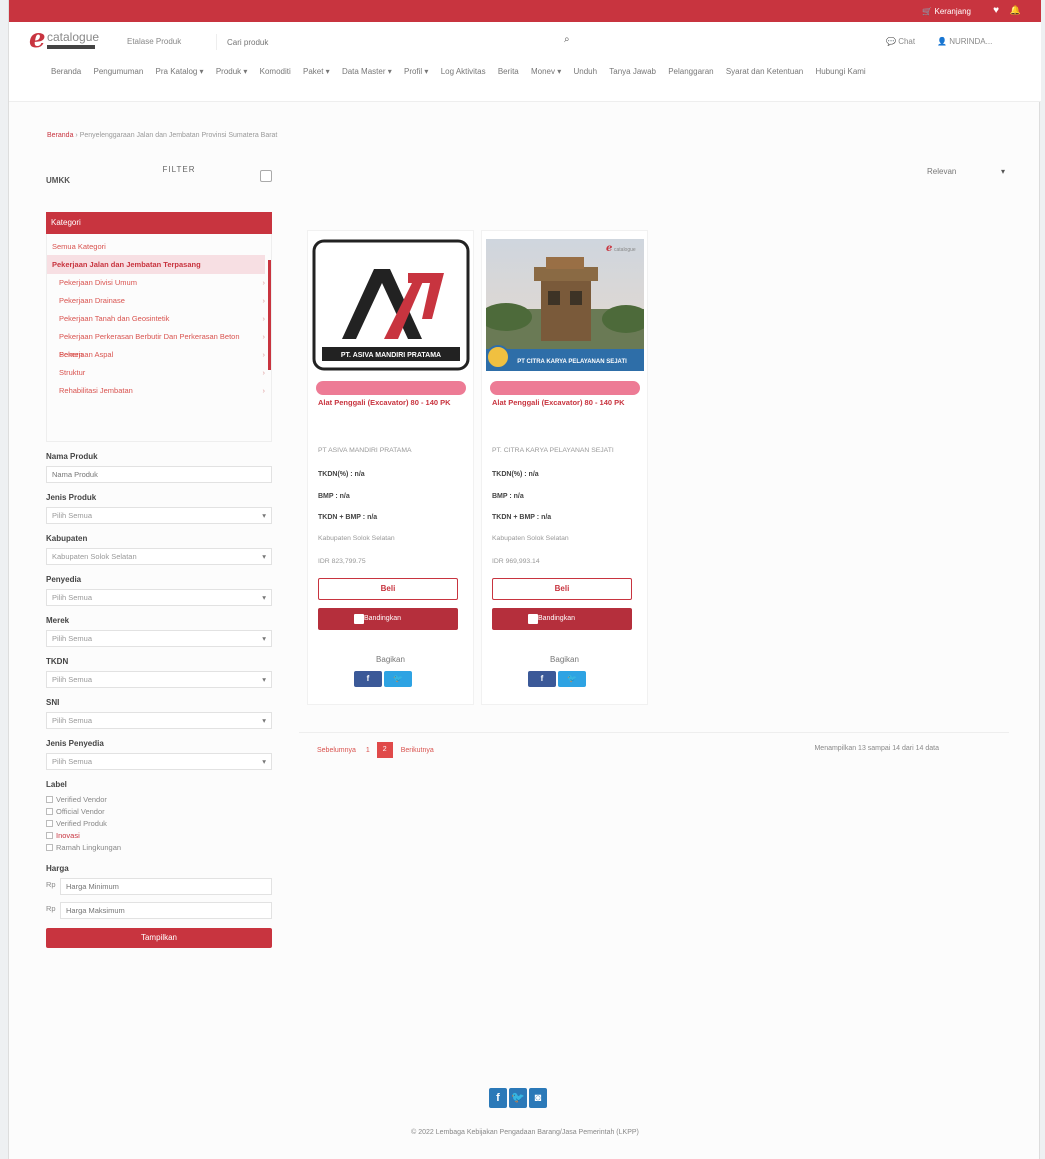  I want to click on nav-pra-katalog: Pra Katalog ▾, so click(180, 71).